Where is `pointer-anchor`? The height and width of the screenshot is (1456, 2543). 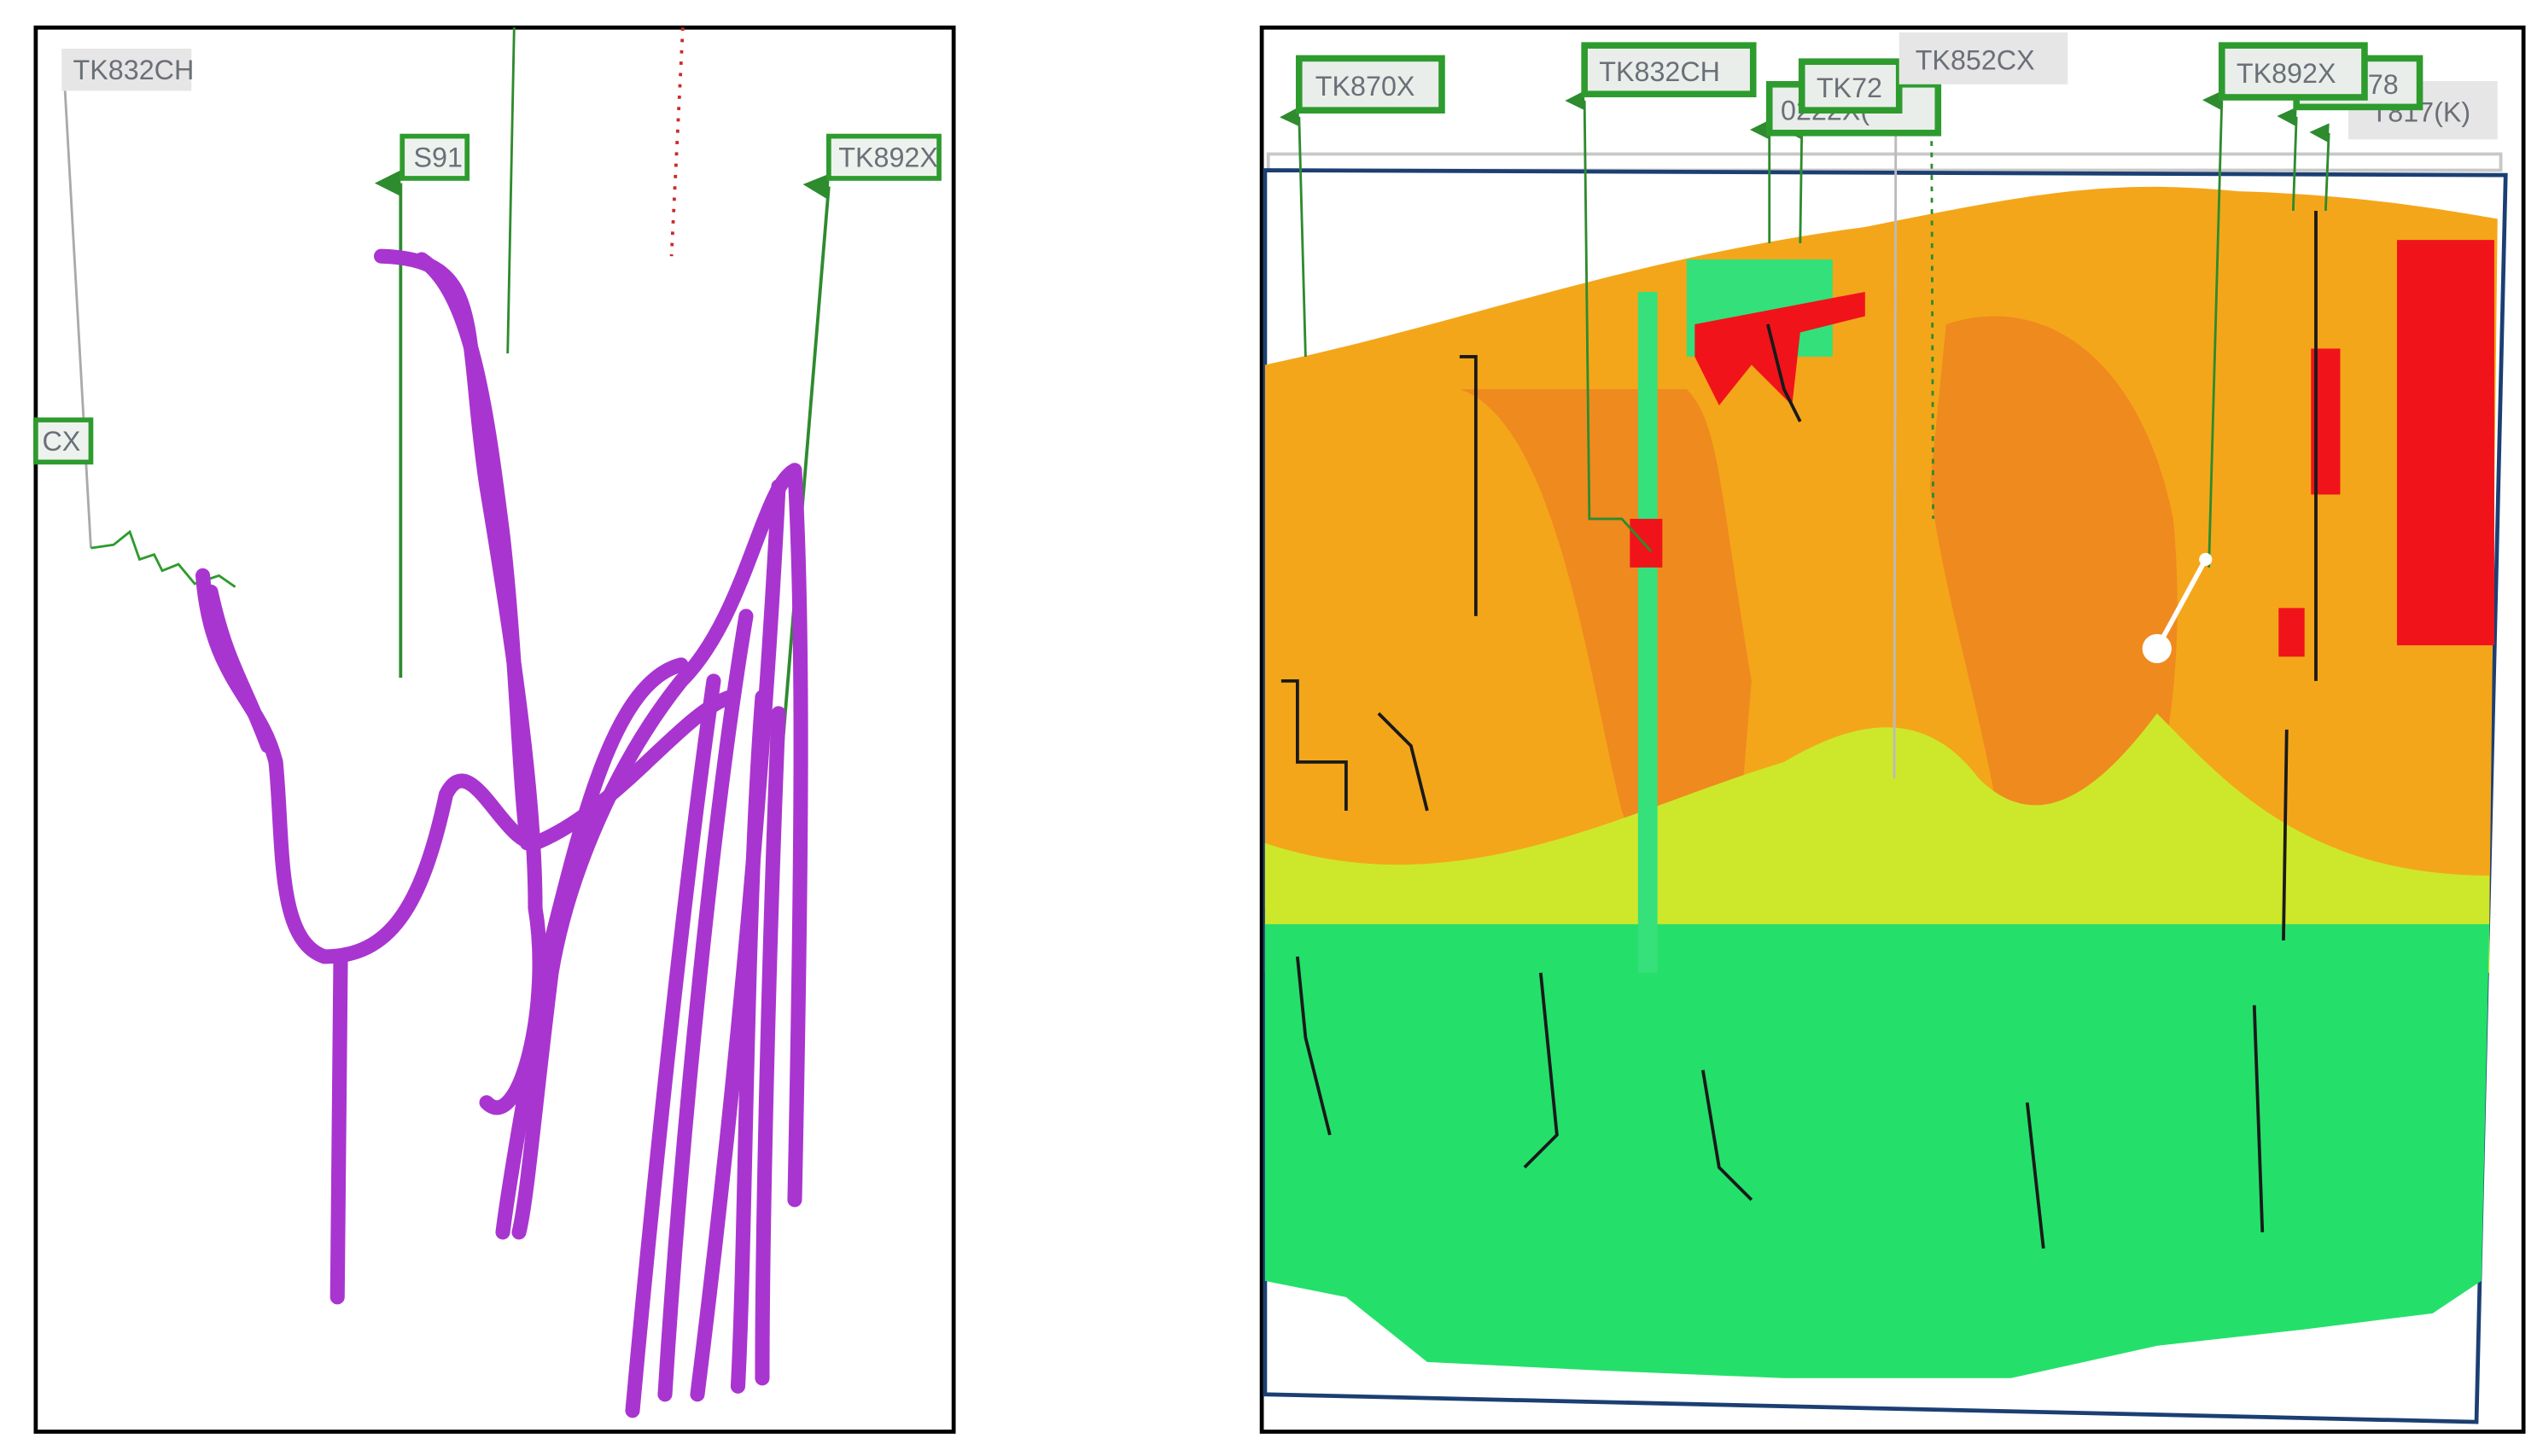 pointer-anchor is located at coordinates (2206, 559).